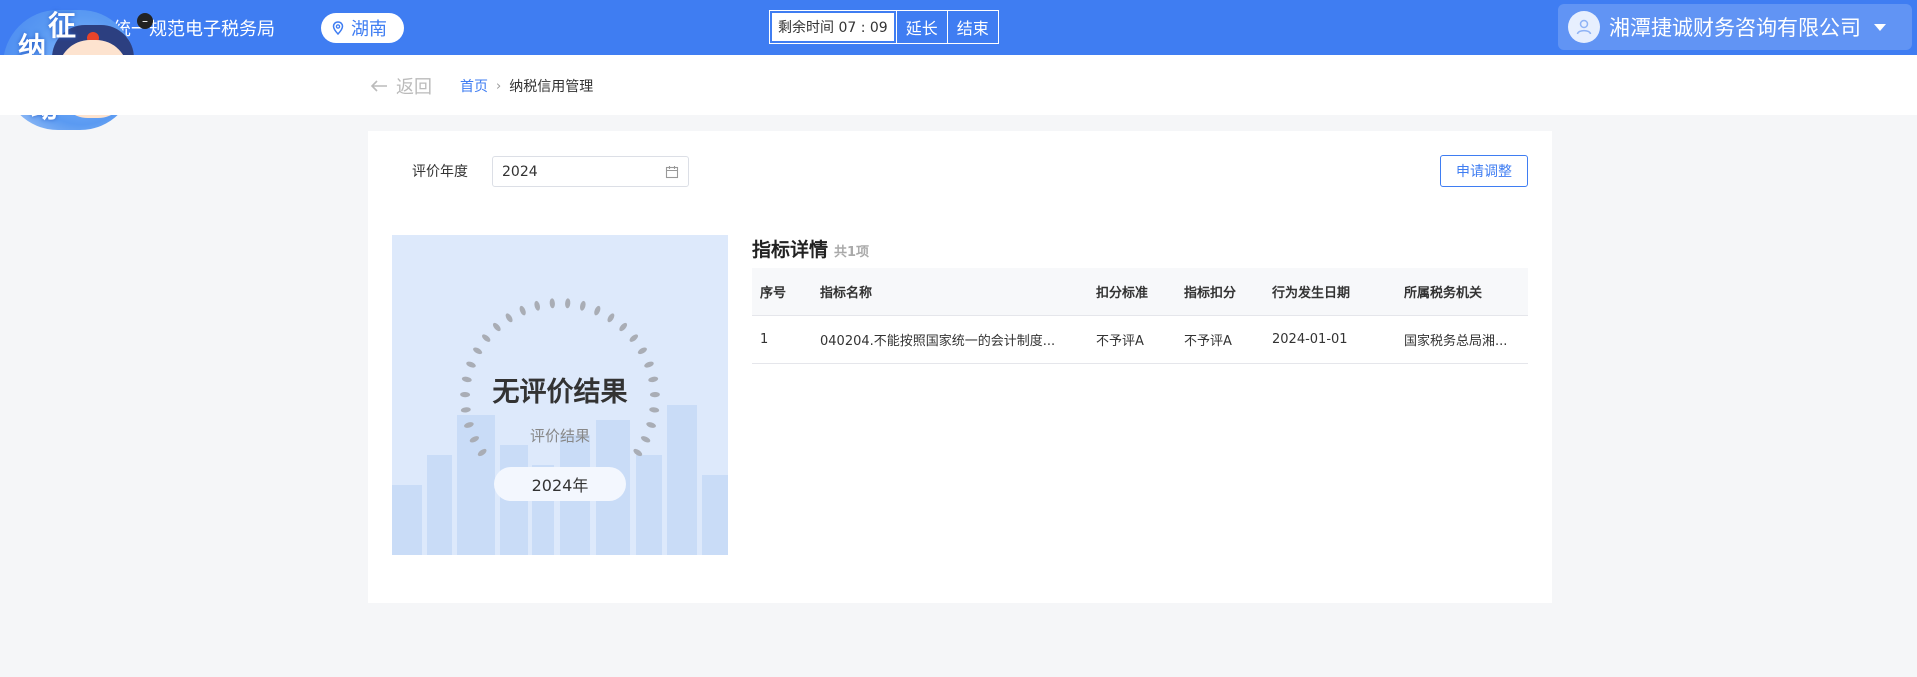 Image resolution: width=1917 pixels, height=677 pixels. I want to click on user-avatar-icon, so click(1584, 27).